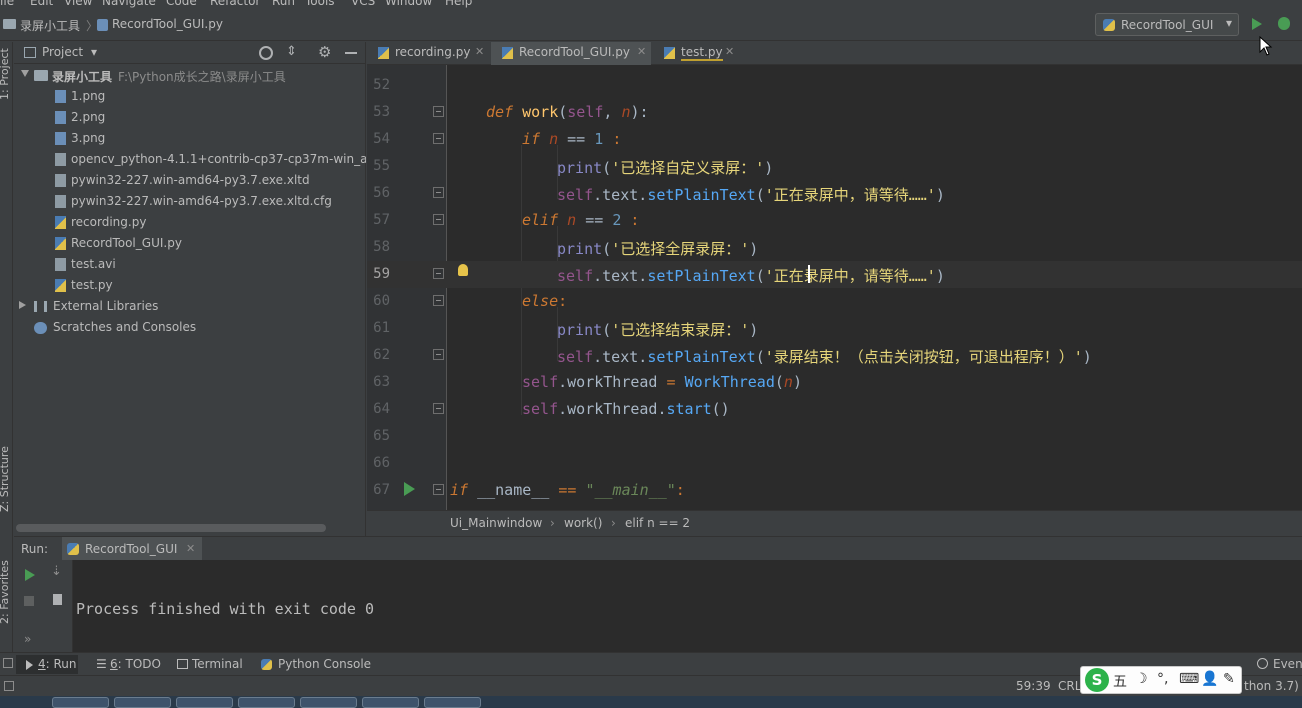 The image size is (1302, 708). What do you see at coordinates (190, 264) in the screenshot?
I see `tree-file: test.avi` at bounding box center [190, 264].